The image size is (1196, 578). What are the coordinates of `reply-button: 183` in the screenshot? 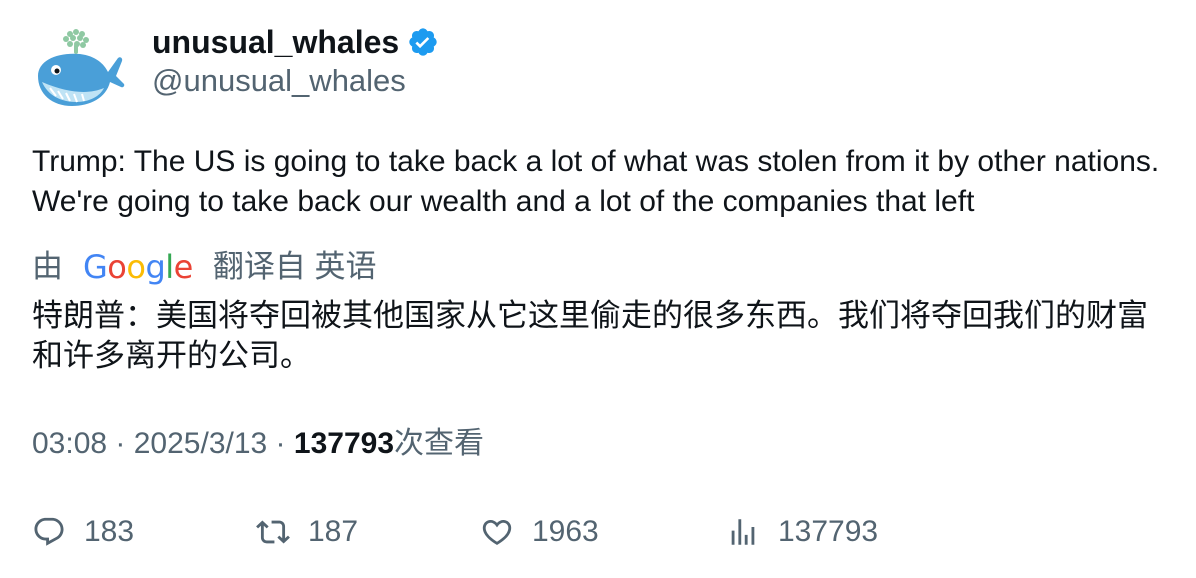 It's located at (83, 532).